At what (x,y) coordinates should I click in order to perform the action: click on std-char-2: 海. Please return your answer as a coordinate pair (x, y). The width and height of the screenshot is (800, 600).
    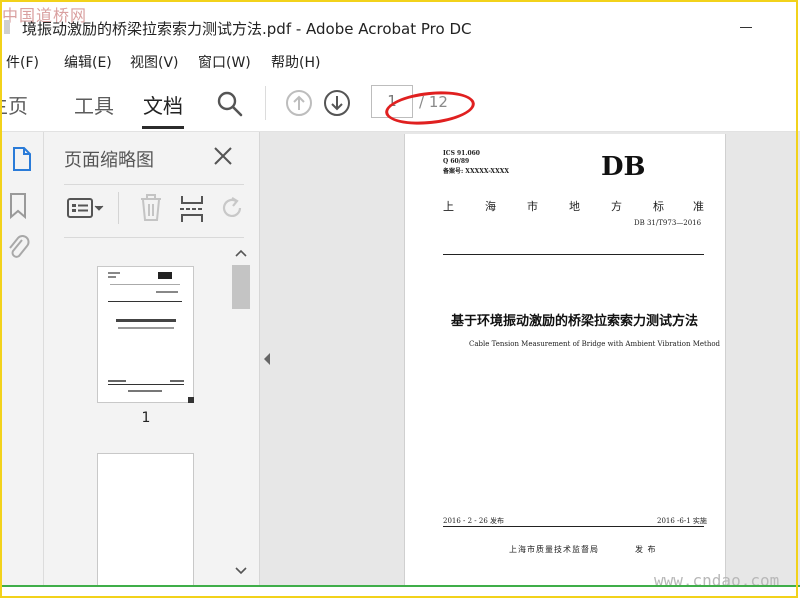
    Looking at the image, I should click on (490, 206).